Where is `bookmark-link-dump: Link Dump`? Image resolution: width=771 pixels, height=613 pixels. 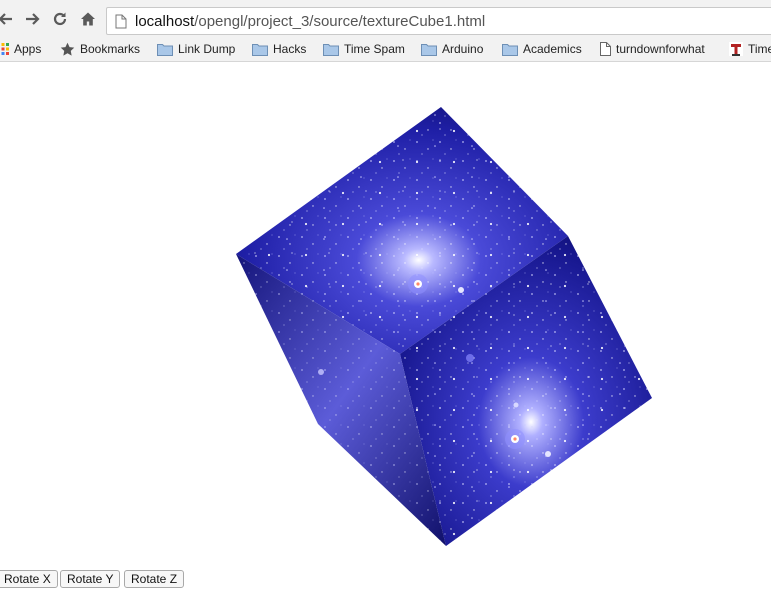 bookmark-link-dump: Link Dump is located at coordinates (196, 49).